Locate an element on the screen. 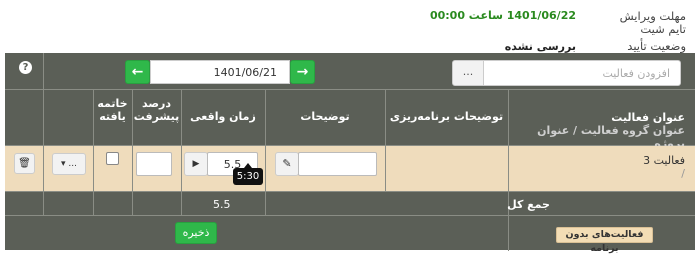 Image resolution: width=700 pixels, height=262 pixels. play-icon: ▶ is located at coordinates (196, 164).